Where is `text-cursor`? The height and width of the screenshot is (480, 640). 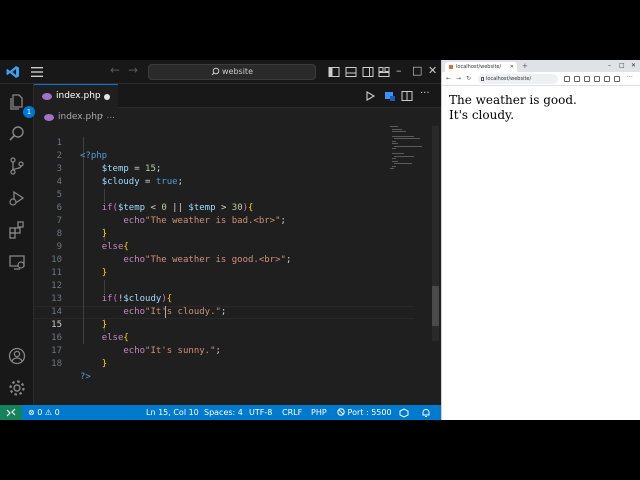 text-cursor is located at coordinates (165, 312).